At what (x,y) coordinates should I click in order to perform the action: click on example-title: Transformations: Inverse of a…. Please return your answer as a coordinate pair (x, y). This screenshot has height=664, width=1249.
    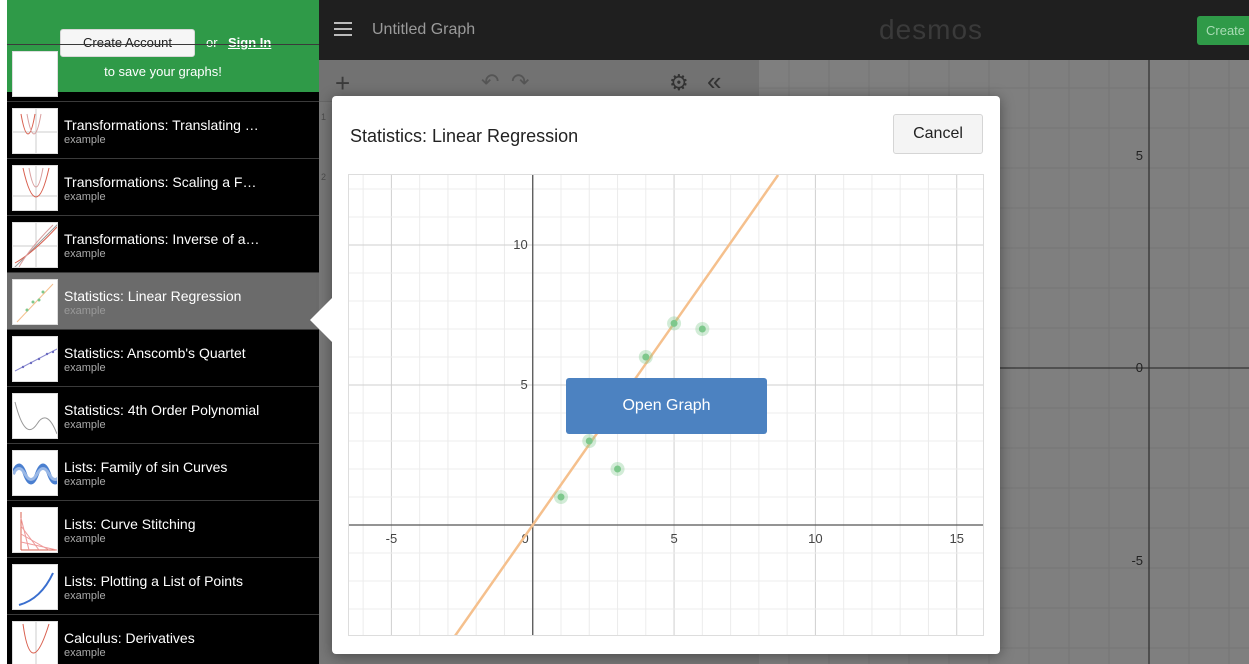
    Looking at the image, I should click on (162, 239).